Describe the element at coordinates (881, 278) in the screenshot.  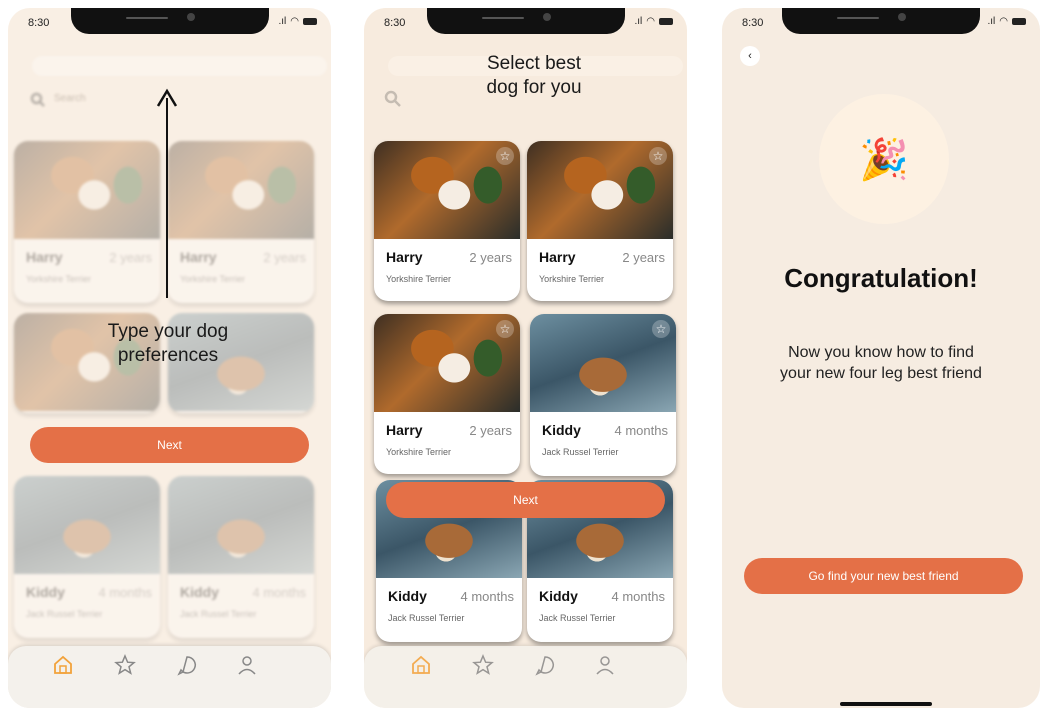
I see `congratulation-title: Congratulation!` at that location.